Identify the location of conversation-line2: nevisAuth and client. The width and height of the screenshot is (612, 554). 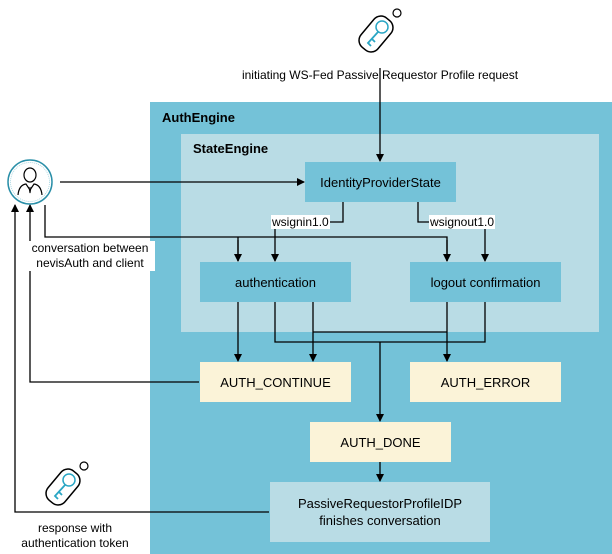
(90, 263).